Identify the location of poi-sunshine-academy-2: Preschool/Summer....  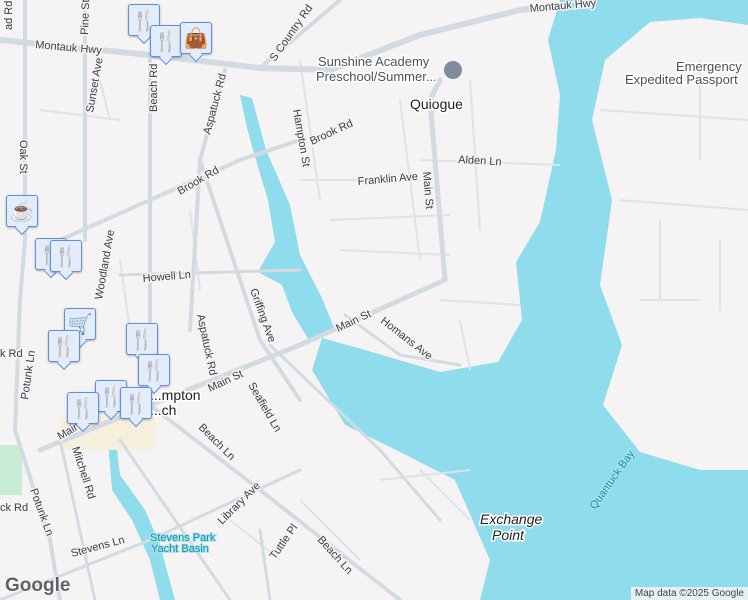
(377, 77).